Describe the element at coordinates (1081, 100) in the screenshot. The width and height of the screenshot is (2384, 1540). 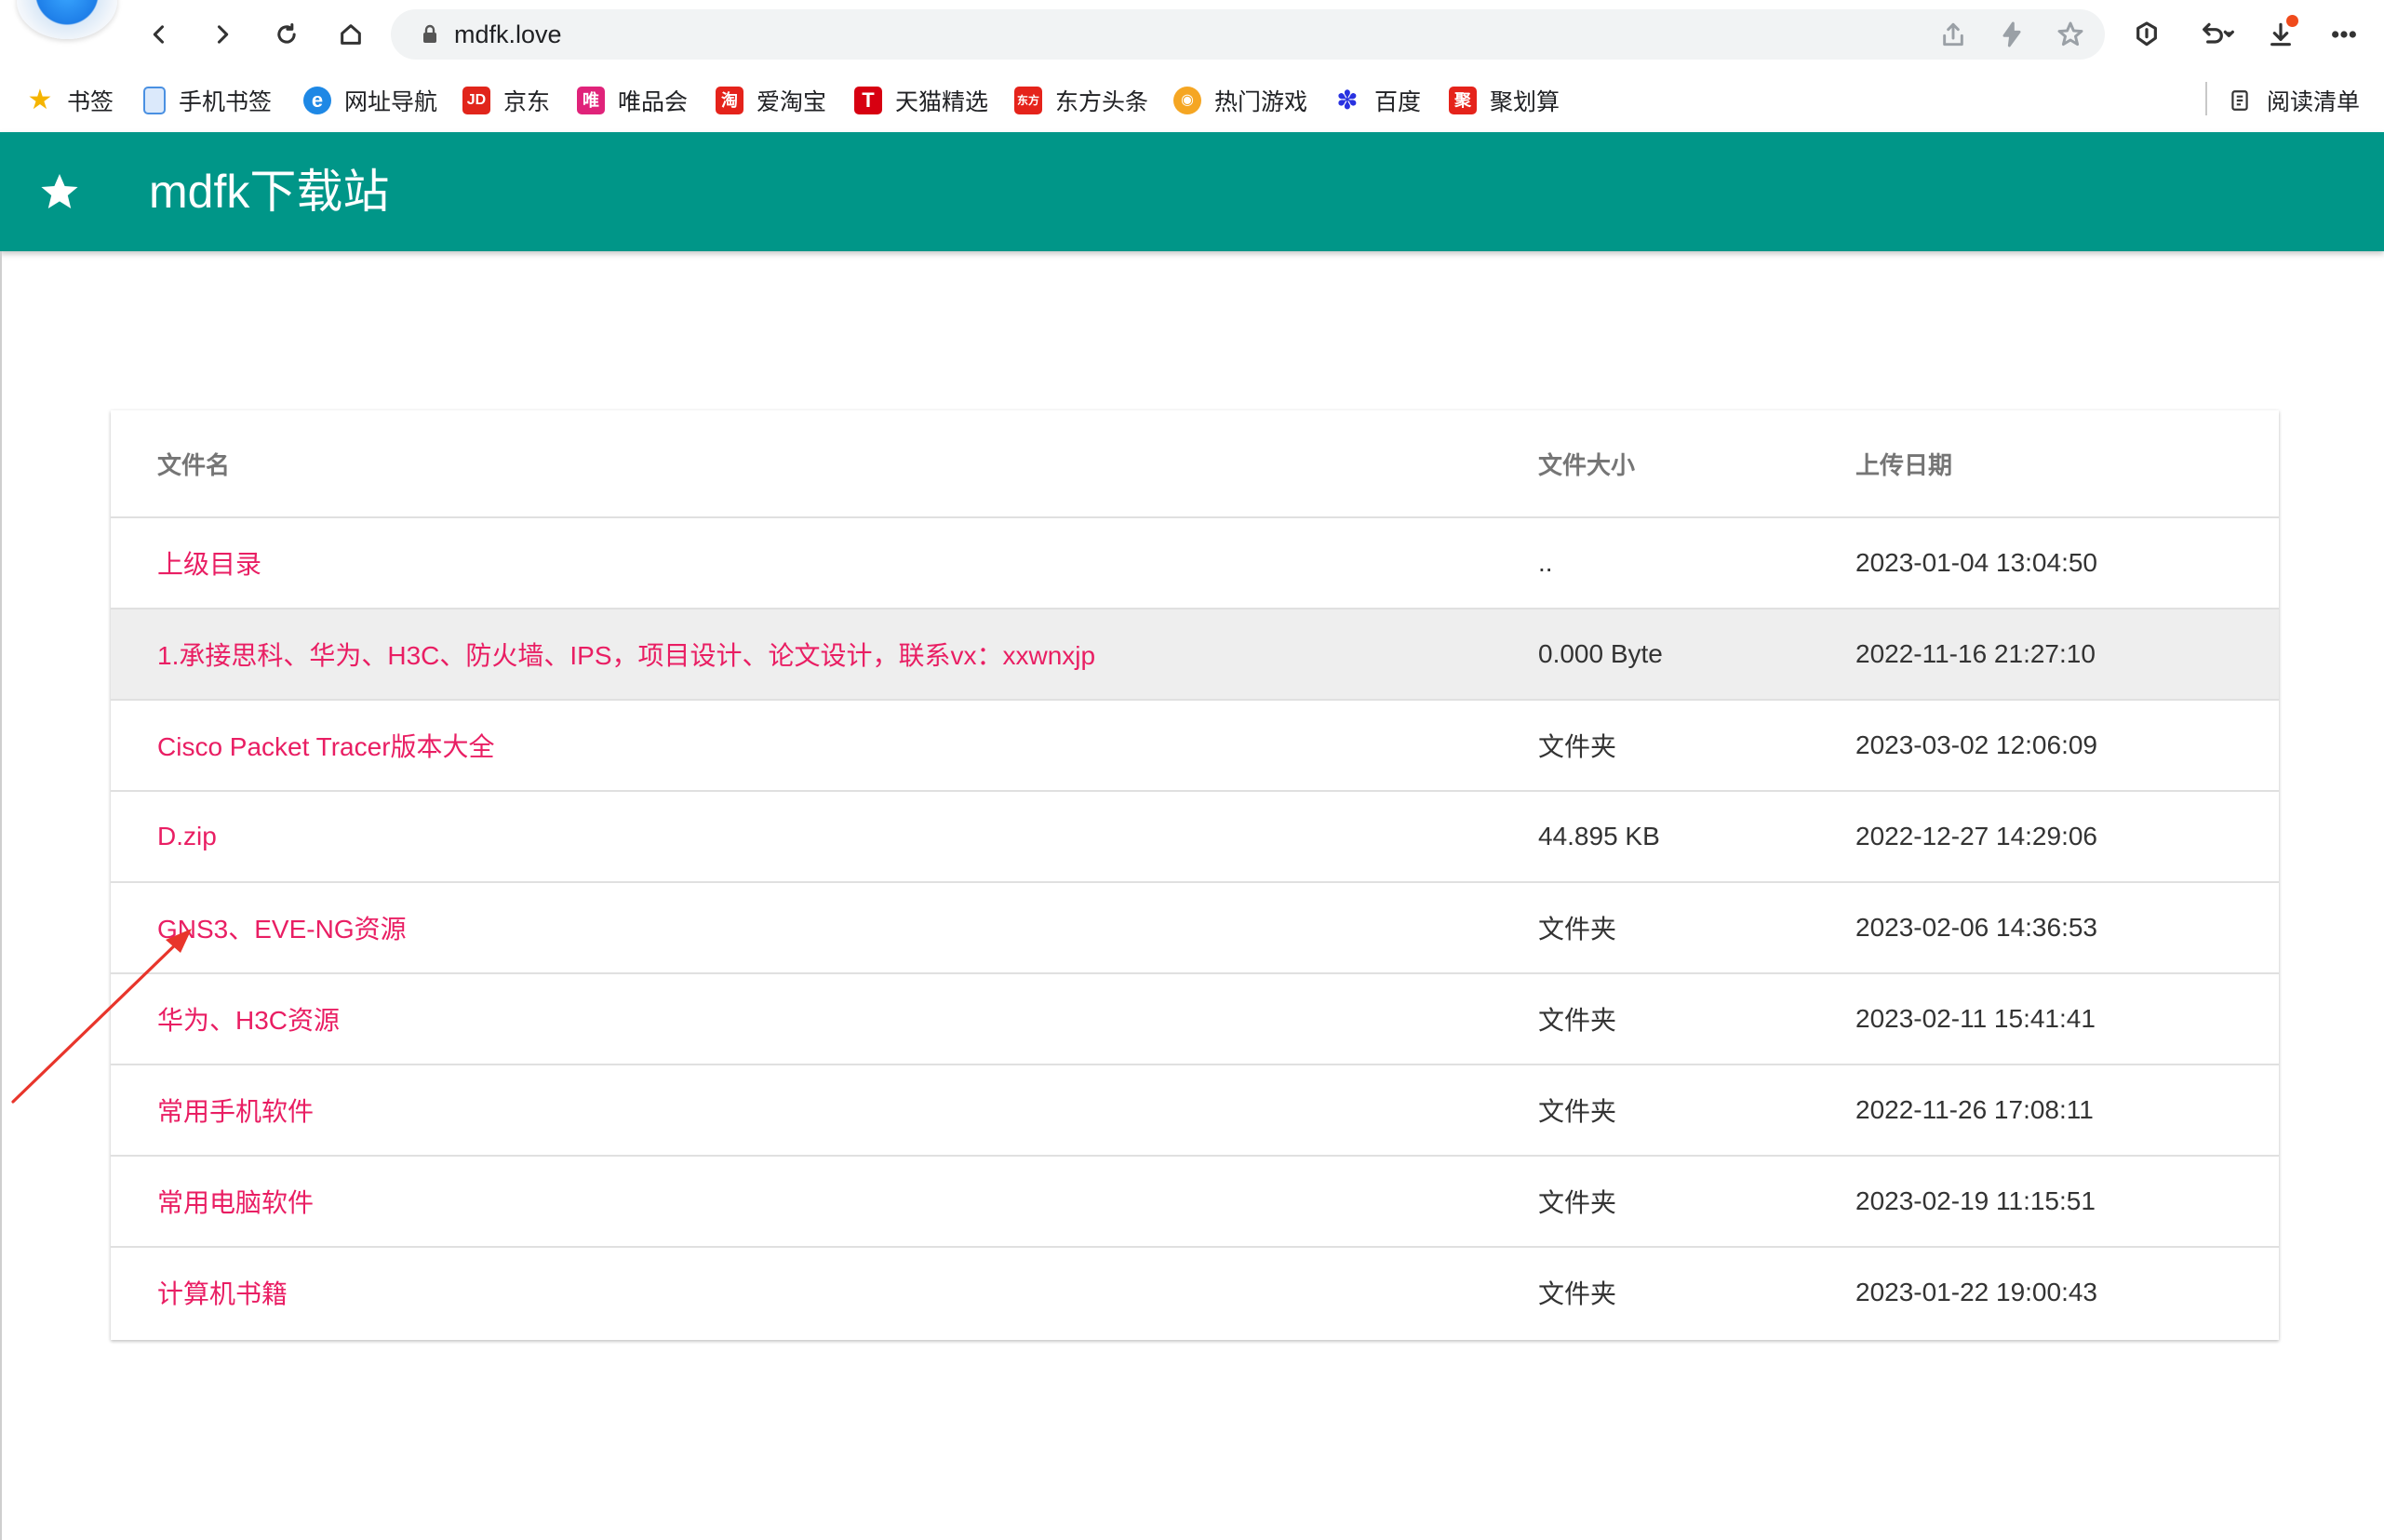
I see `bookmark-item: 东方 东方头条` at that location.